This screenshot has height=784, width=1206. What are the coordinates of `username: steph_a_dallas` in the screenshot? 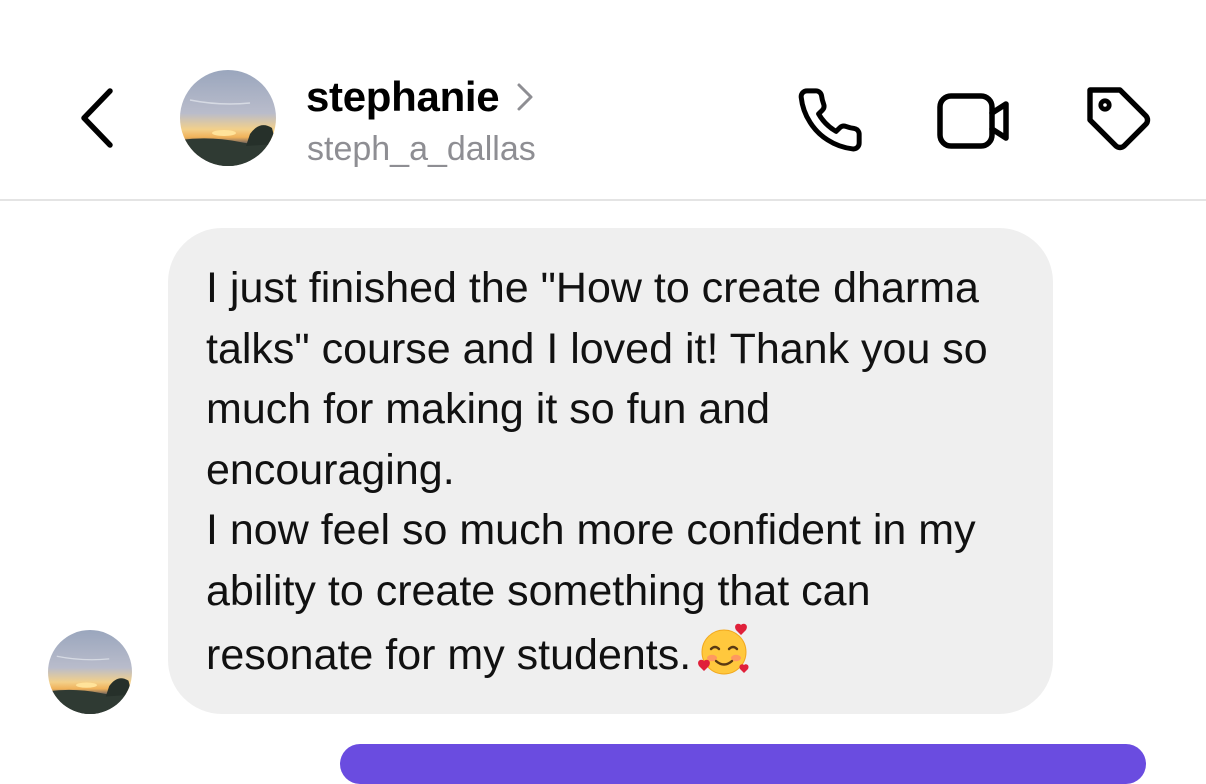 It's located at (421, 149).